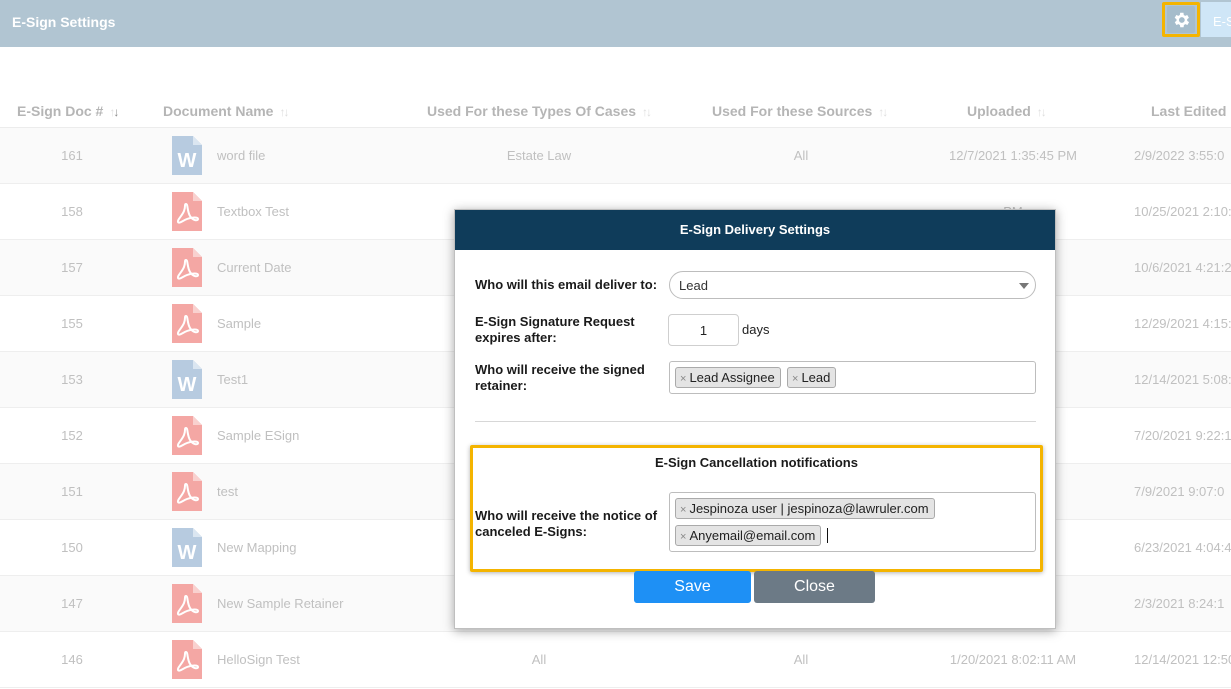 This screenshot has height=689, width=1231. Describe the element at coordinates (539, 155) in the screenshot. I see `case-types: Estate Law` at that location.